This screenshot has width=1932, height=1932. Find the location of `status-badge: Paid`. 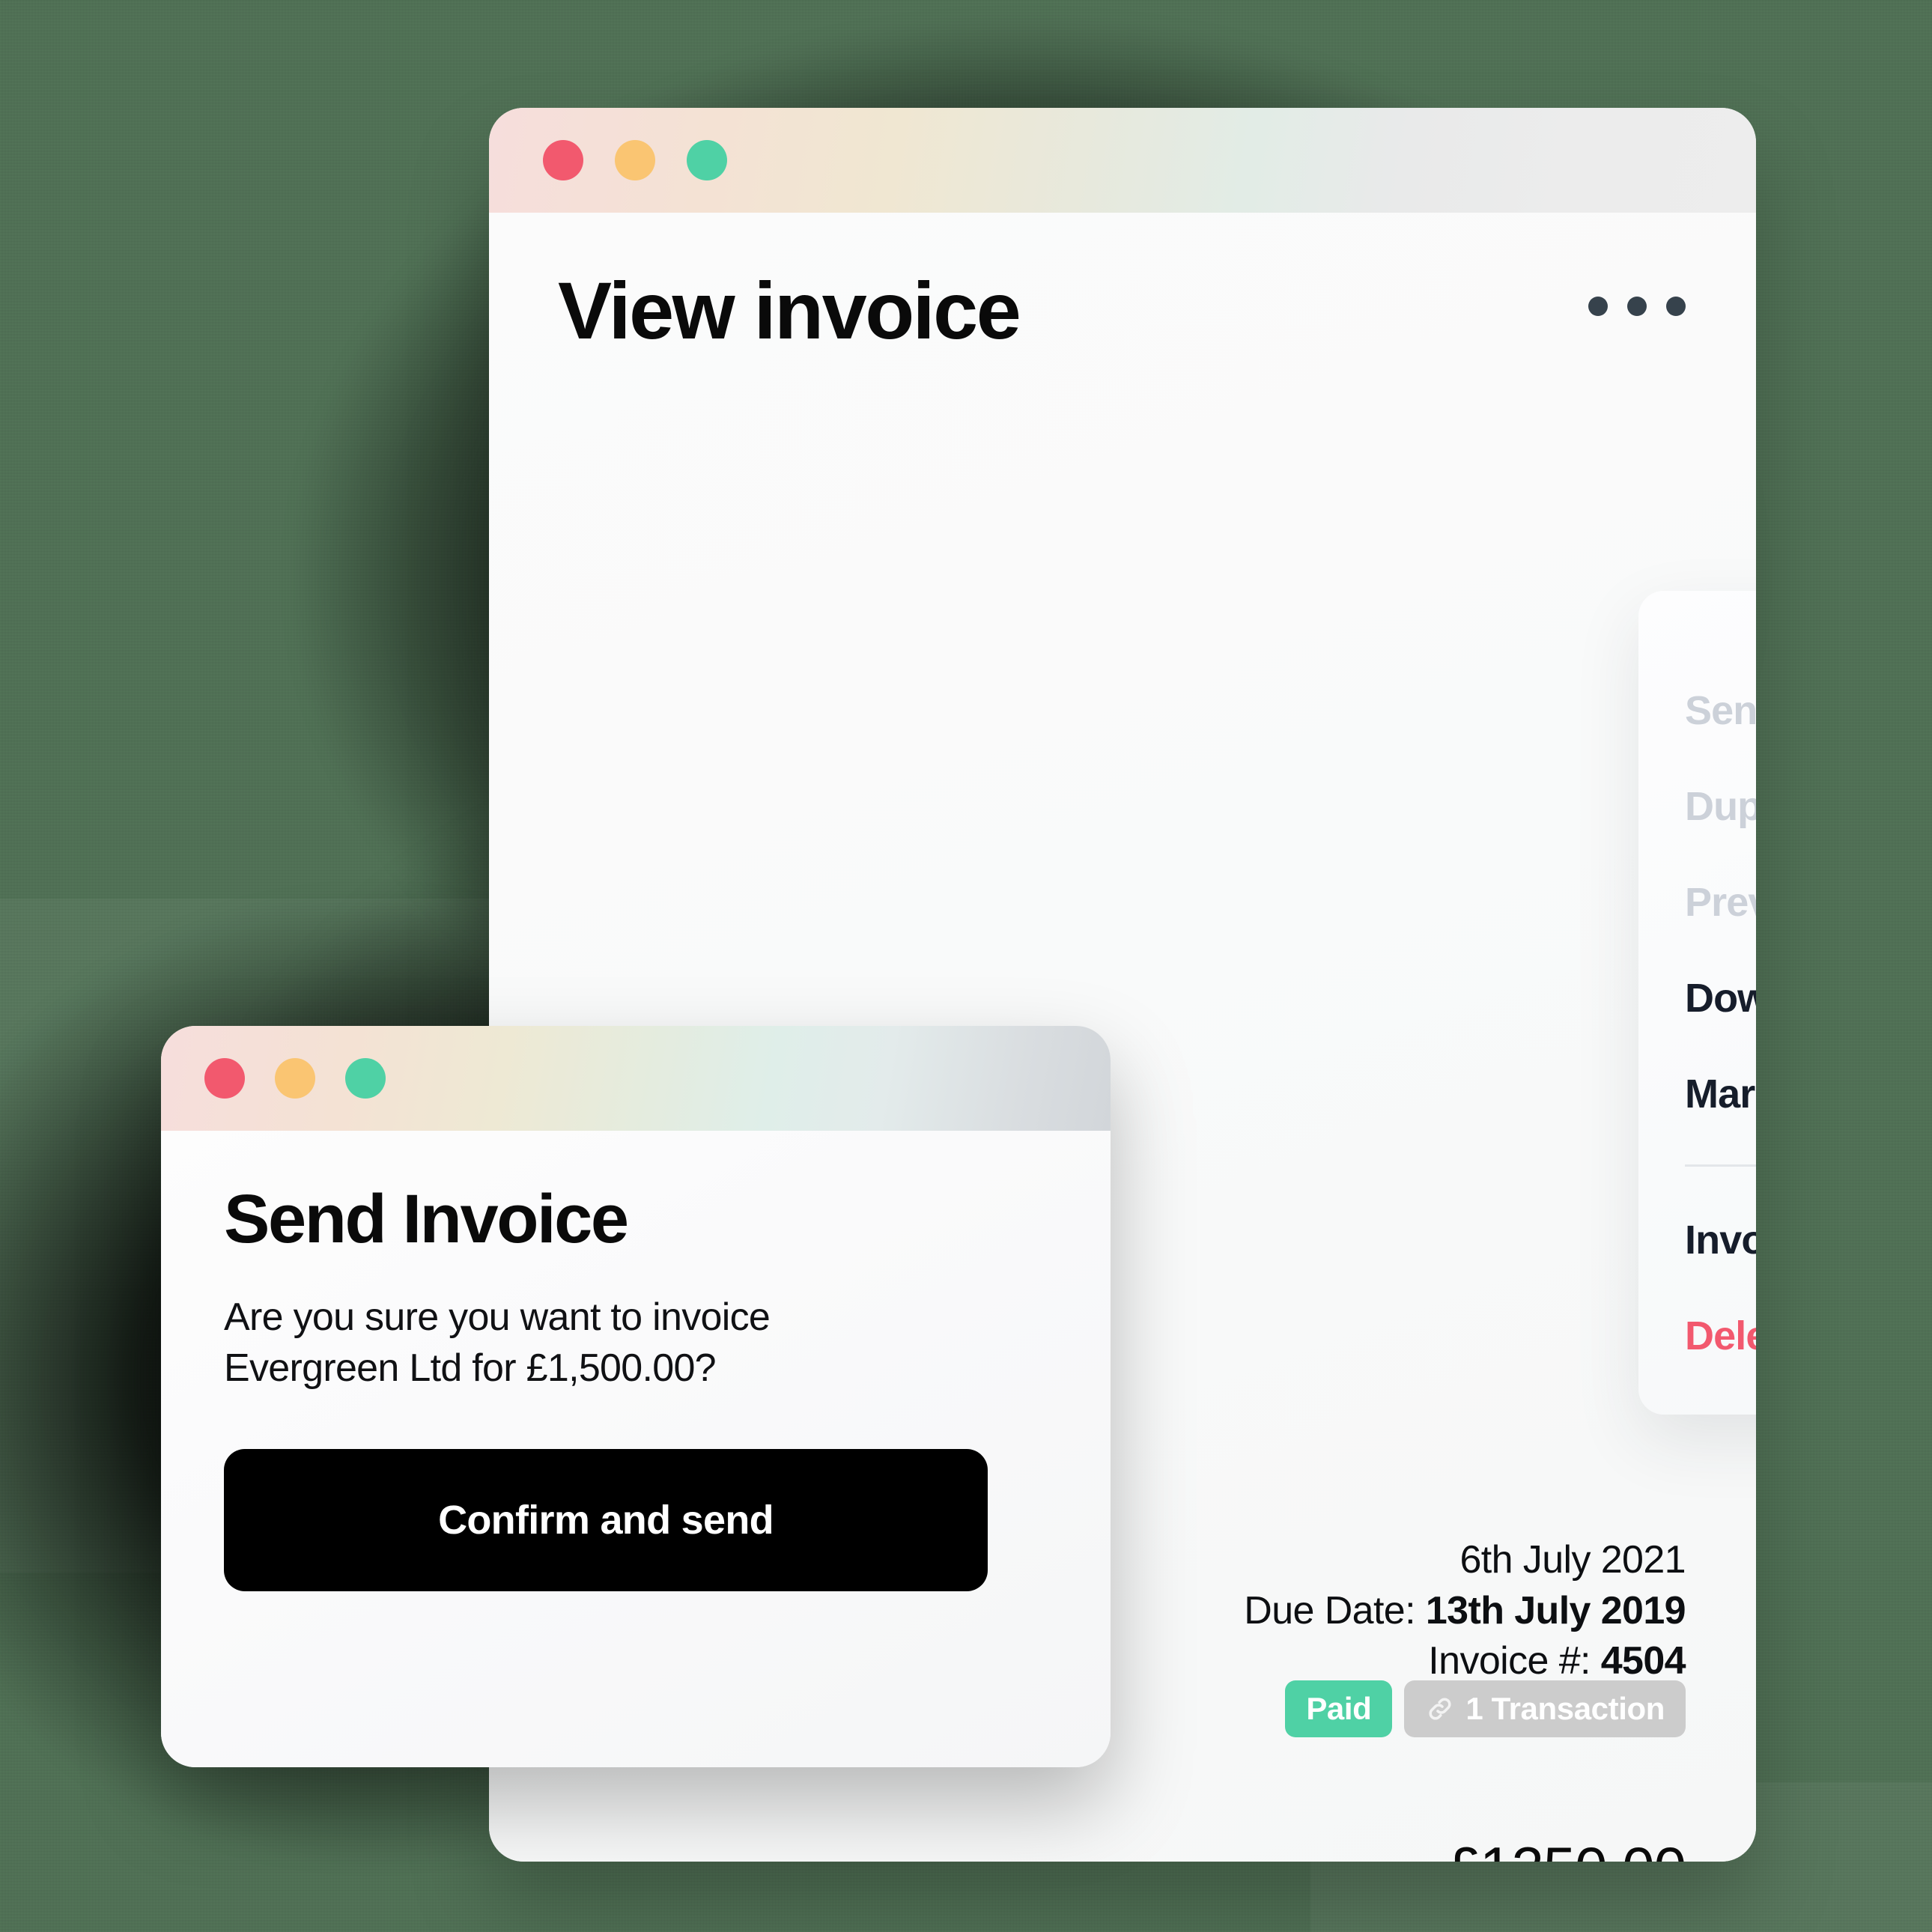

status-badge: Paid is located at coordinates (1339, 1708).